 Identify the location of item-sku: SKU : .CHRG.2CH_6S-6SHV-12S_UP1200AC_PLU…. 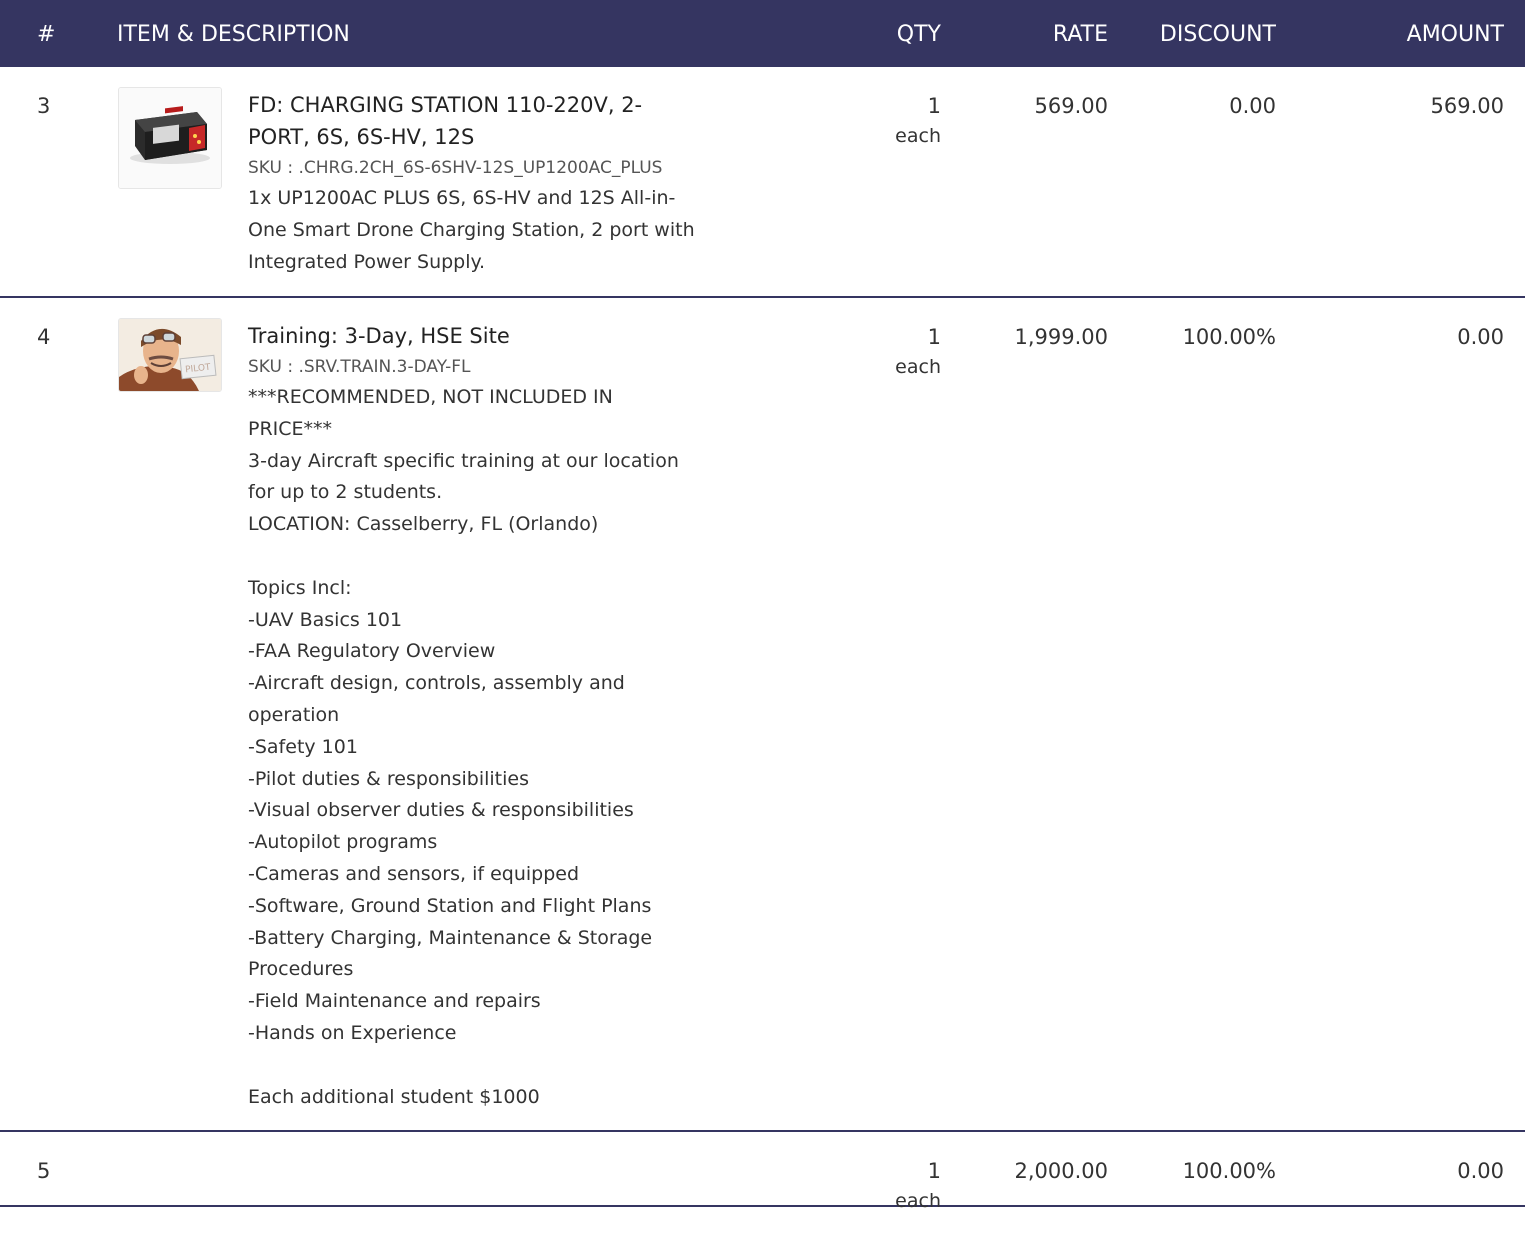
(455, 168).